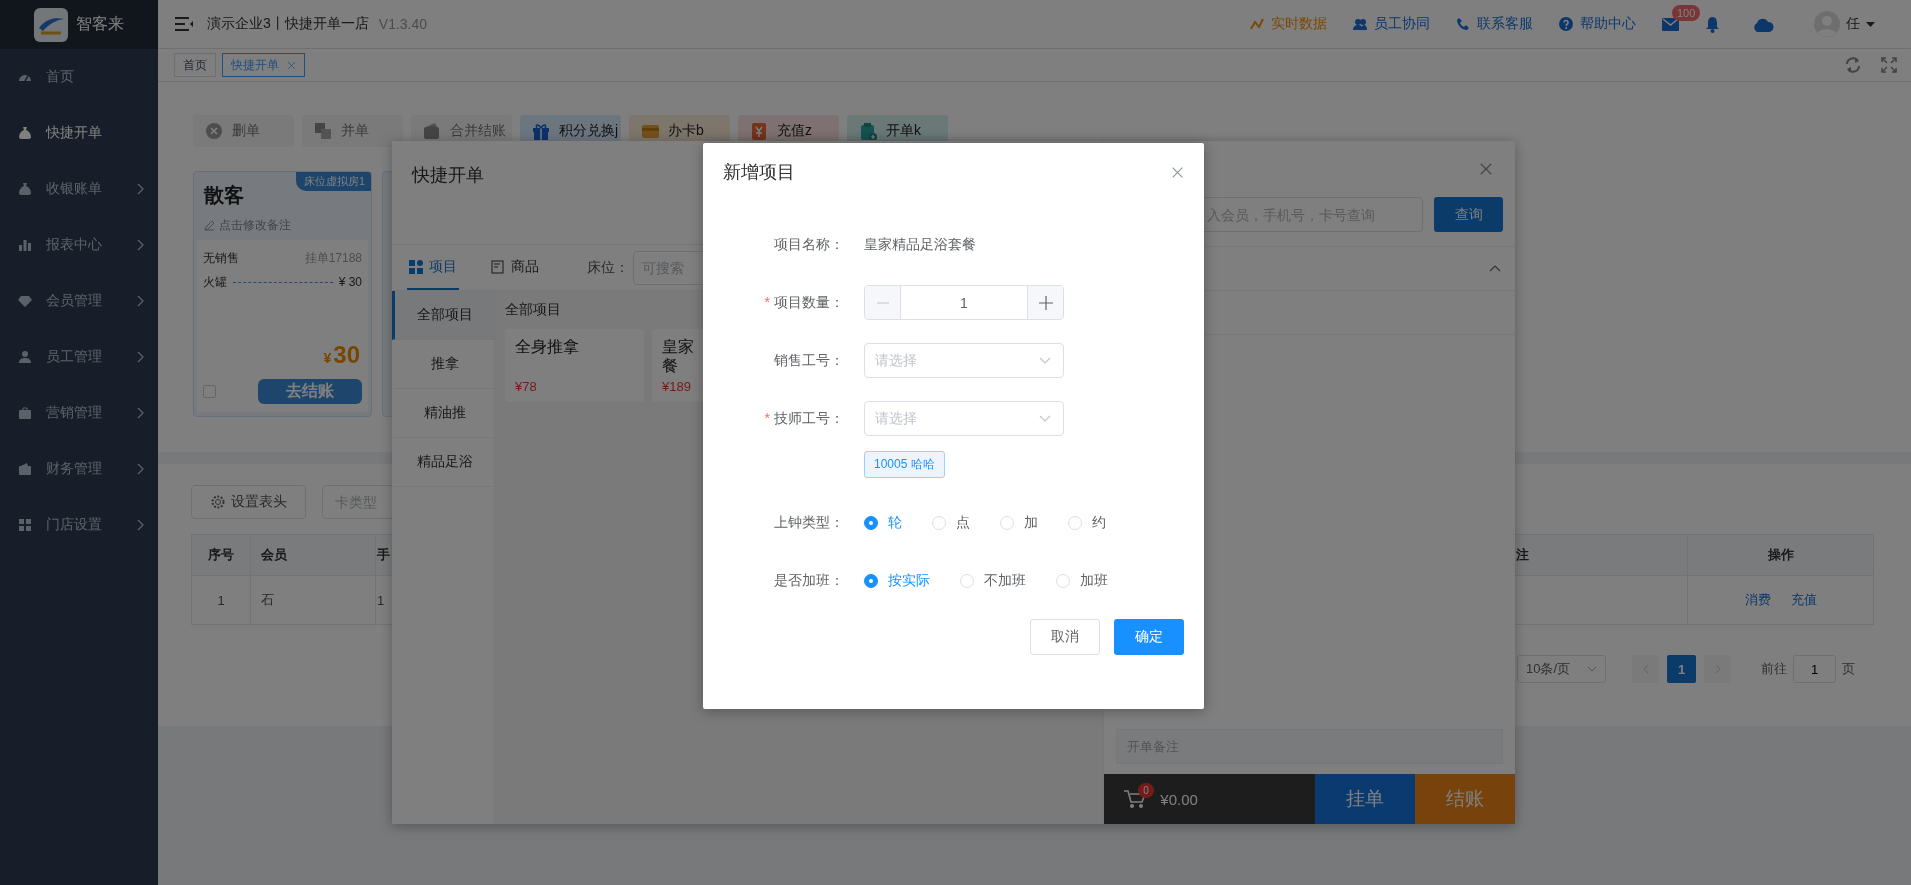 The image size is (1911, 885). What do you see at coordinates (79, 413) in the screenshot?
I see `sidebar-item: 营销管理` at bounding box center [79, 413].